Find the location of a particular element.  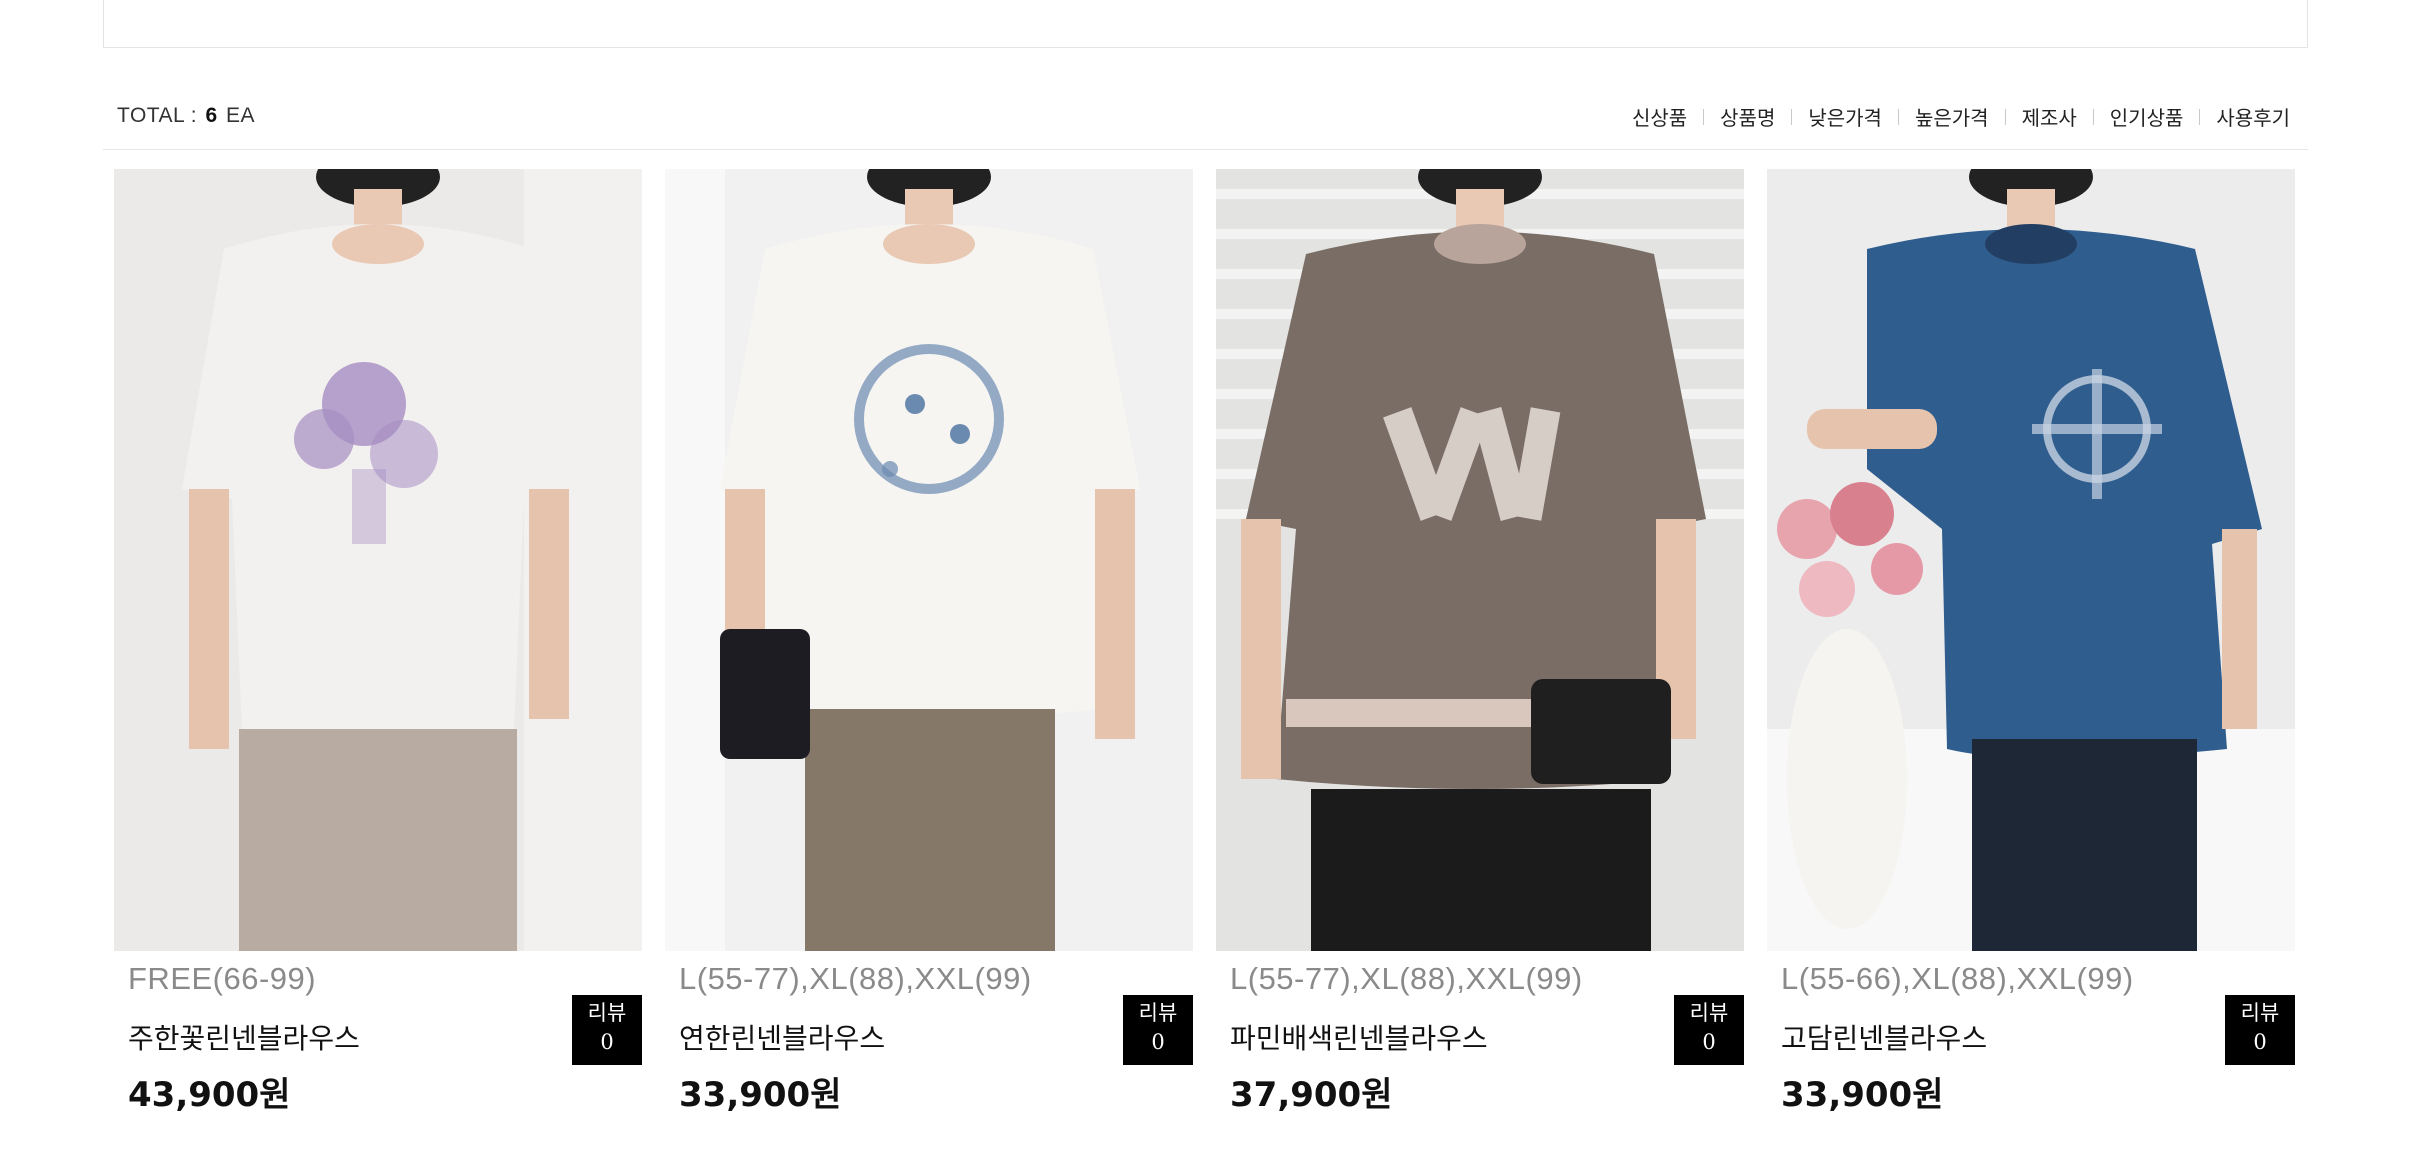

total-count: TOTAL : 6 EA is located at coordinates (186, 116).